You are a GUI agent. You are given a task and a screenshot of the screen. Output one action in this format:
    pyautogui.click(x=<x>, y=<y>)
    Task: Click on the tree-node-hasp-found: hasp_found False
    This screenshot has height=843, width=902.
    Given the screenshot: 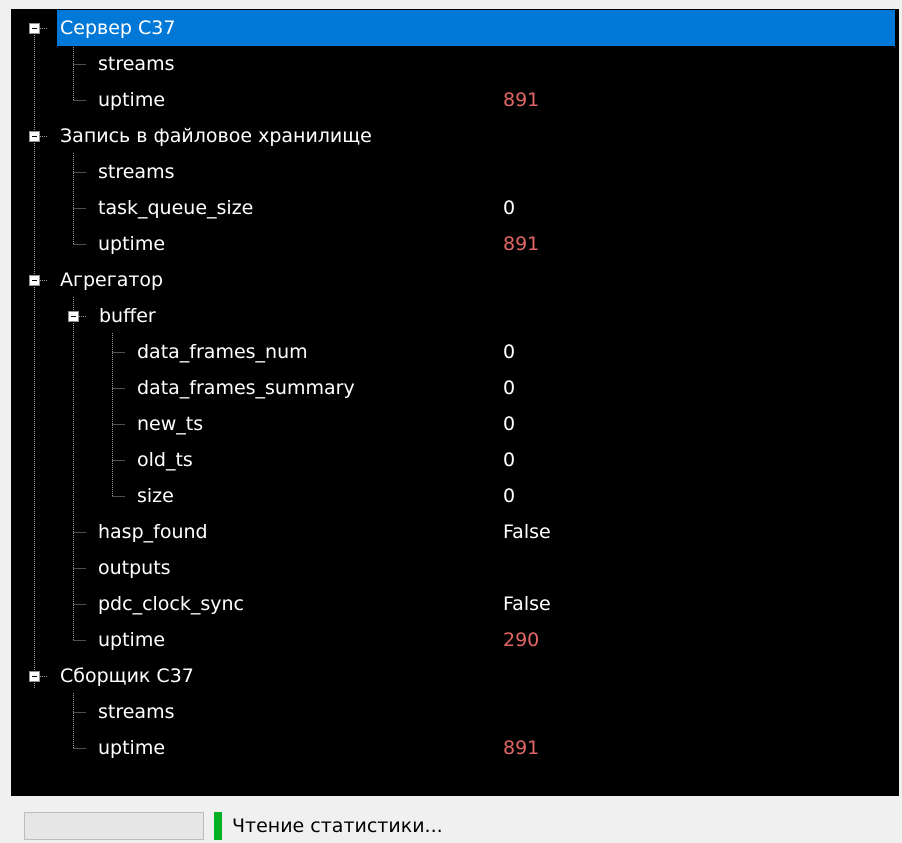 What is the action you would take?
    pyautogui.click(x=455, y=532)
    